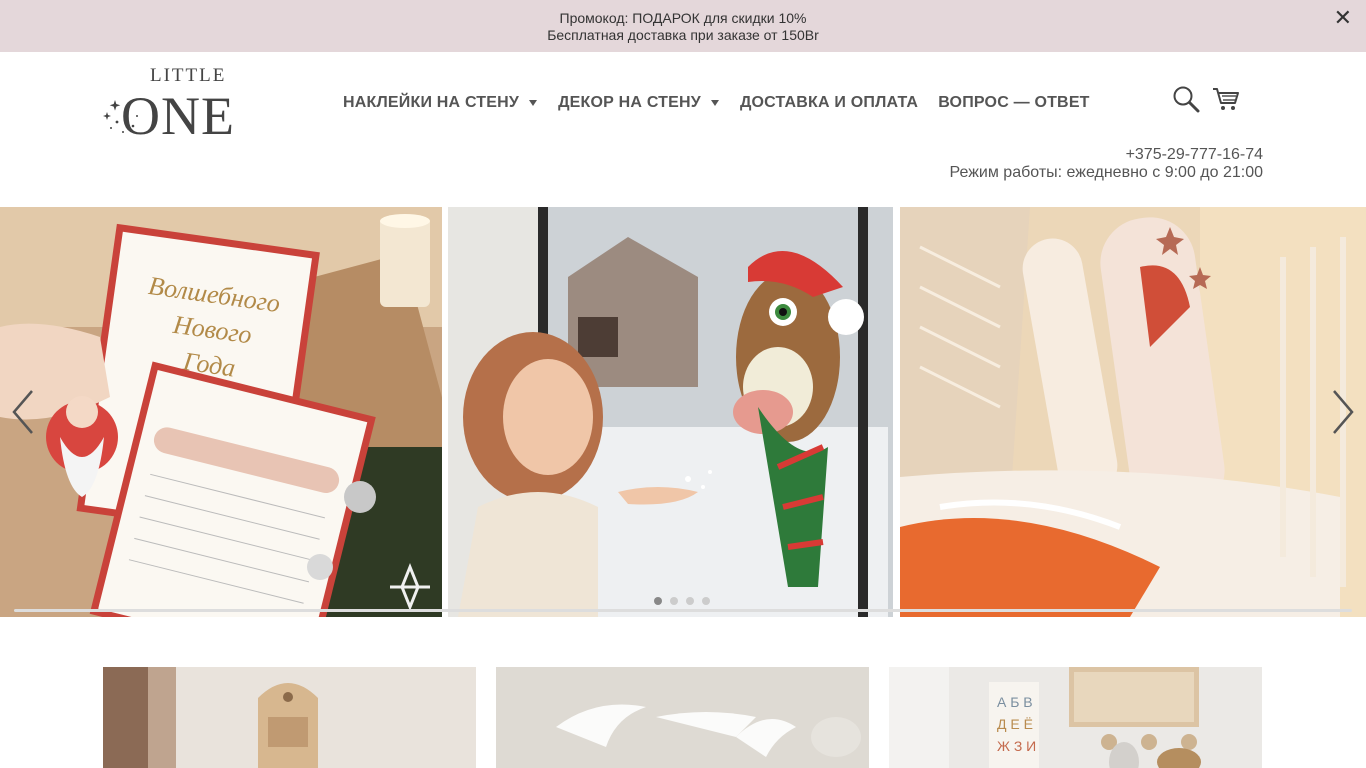  I want to click on nav-item-faq: ВОПРОС — ОТВЕТ, so click(1013, 103).